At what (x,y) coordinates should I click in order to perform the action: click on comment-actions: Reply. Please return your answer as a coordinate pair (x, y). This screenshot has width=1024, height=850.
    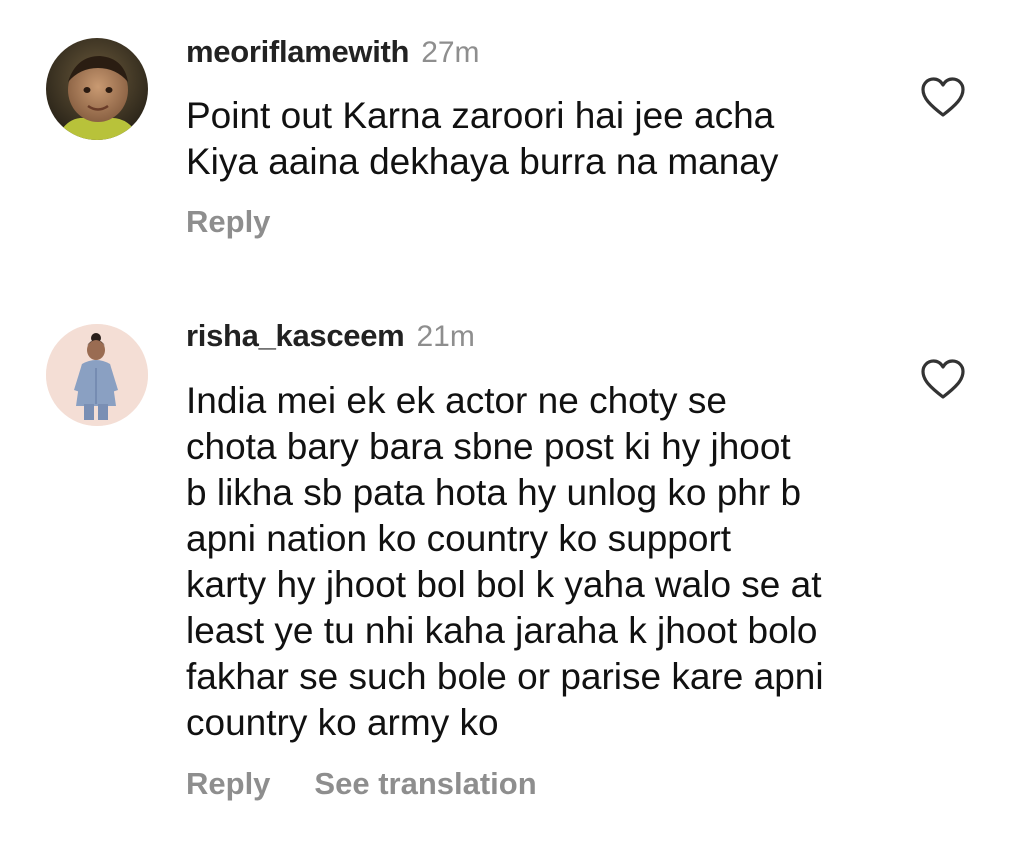
    Looking at the image, I should click on (228, 222).